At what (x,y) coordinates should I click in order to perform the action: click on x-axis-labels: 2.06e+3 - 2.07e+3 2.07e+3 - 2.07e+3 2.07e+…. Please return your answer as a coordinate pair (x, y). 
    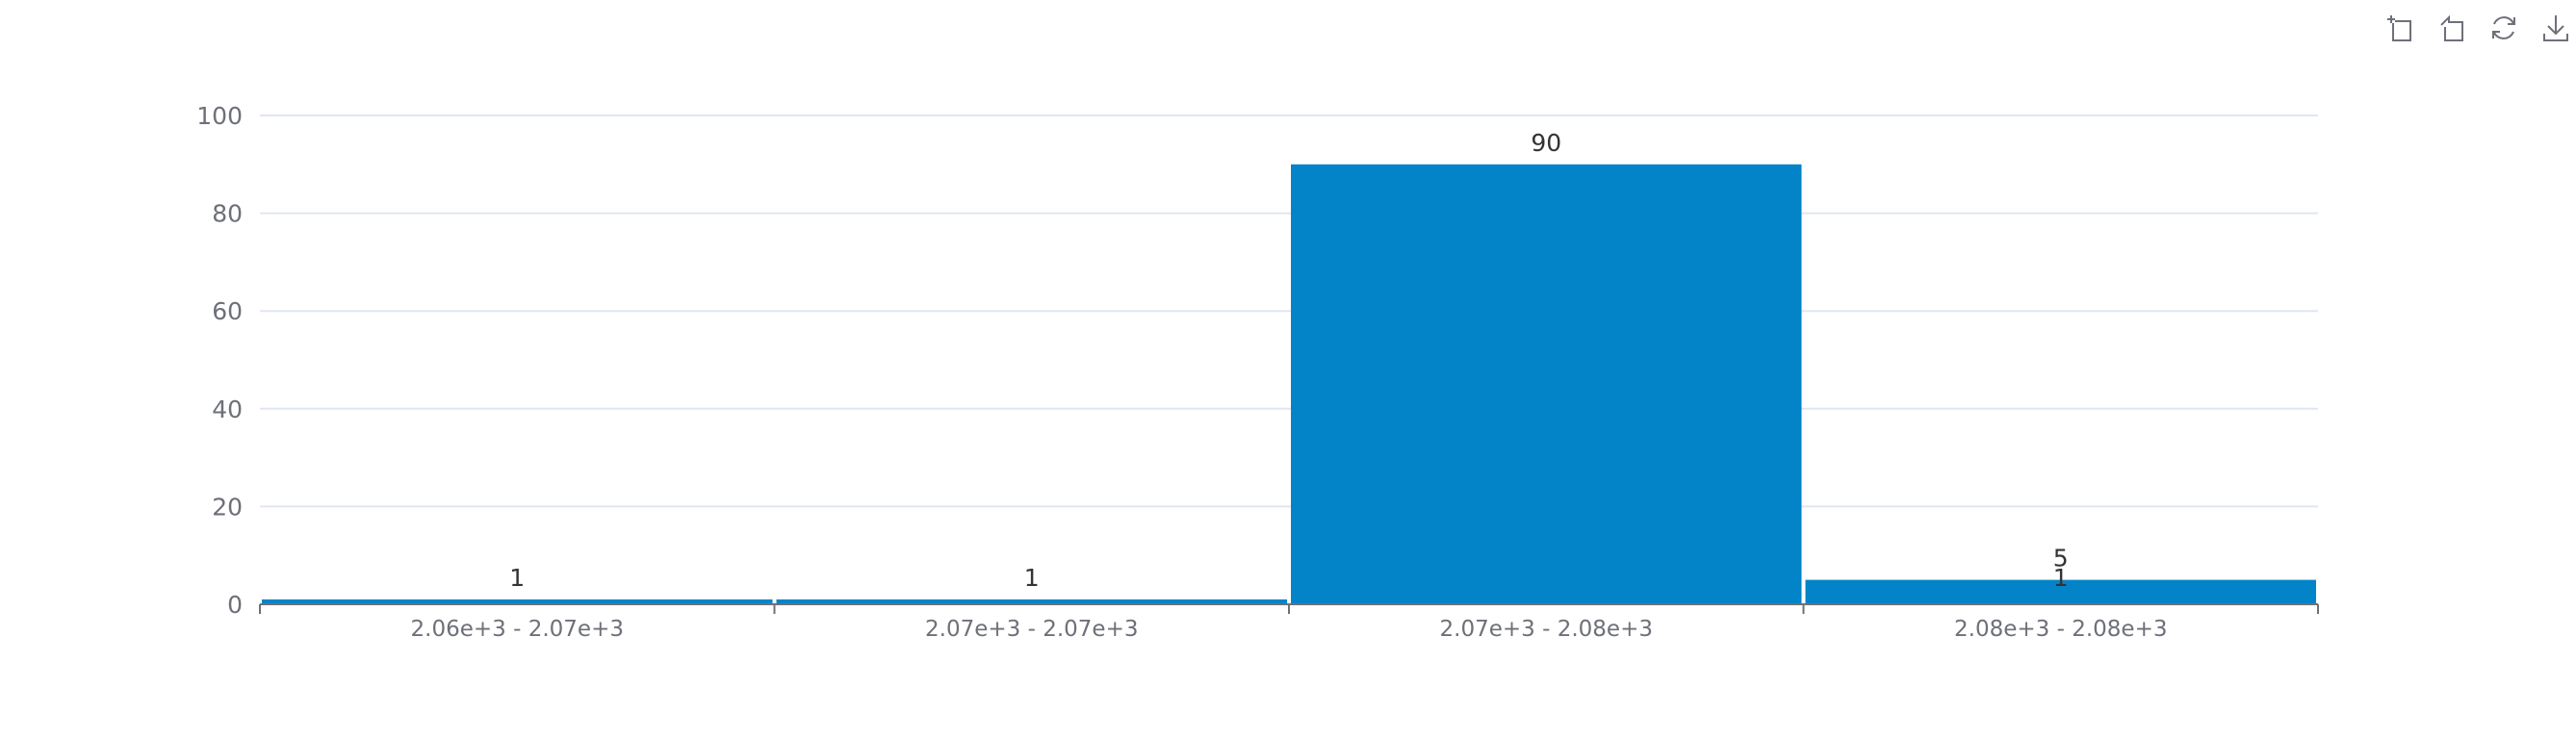
    Looking at the image, I should click on (1289, 629).